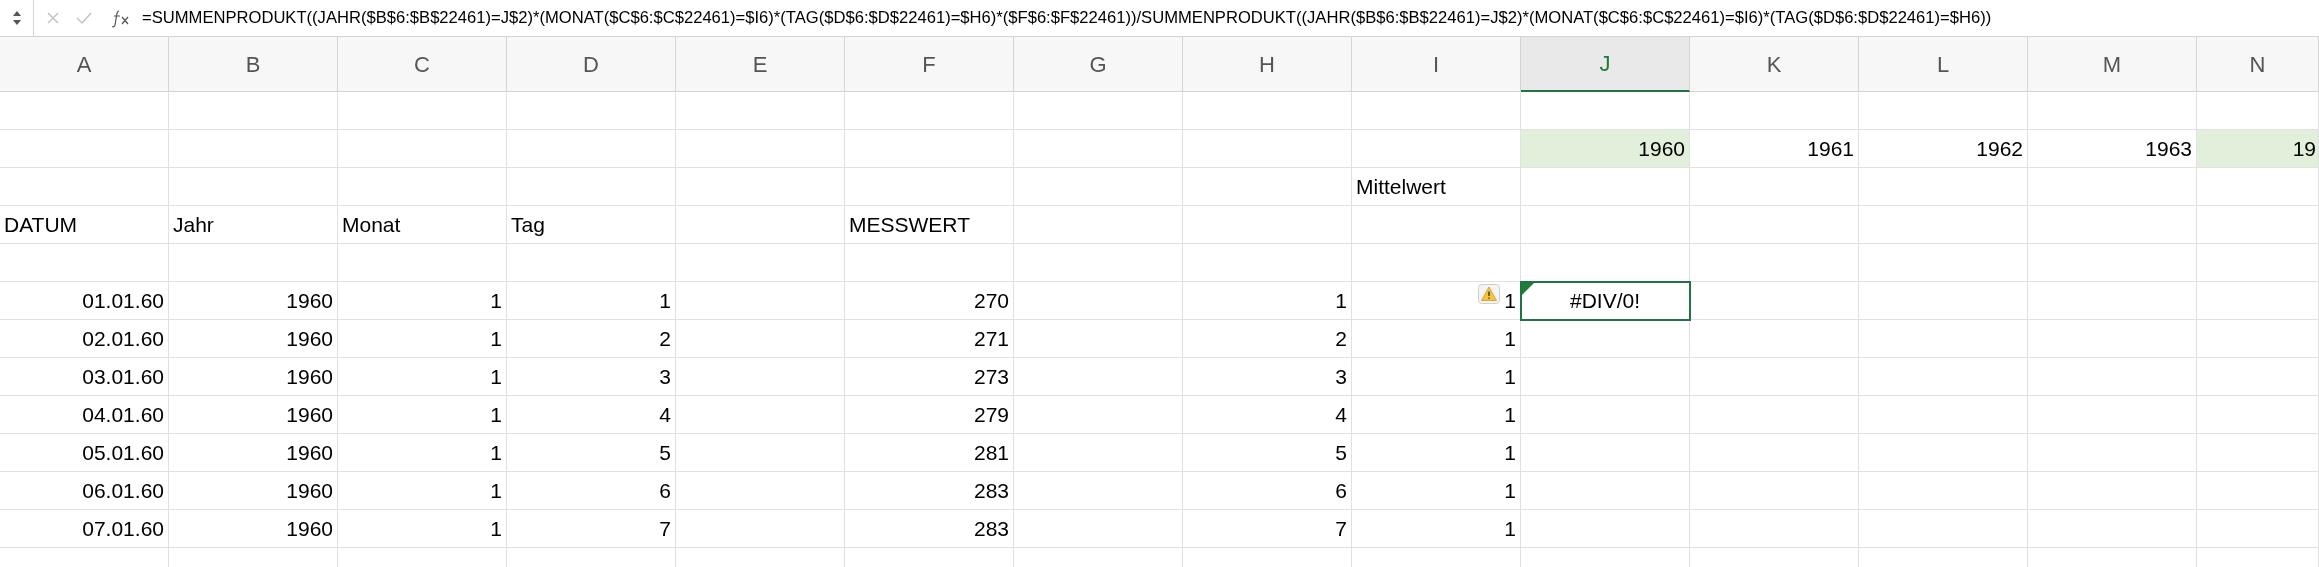  What do you see at coordinates (1774, 64) in the screenshot?
I see `column-header: K` at bounding box center [1774, 64].